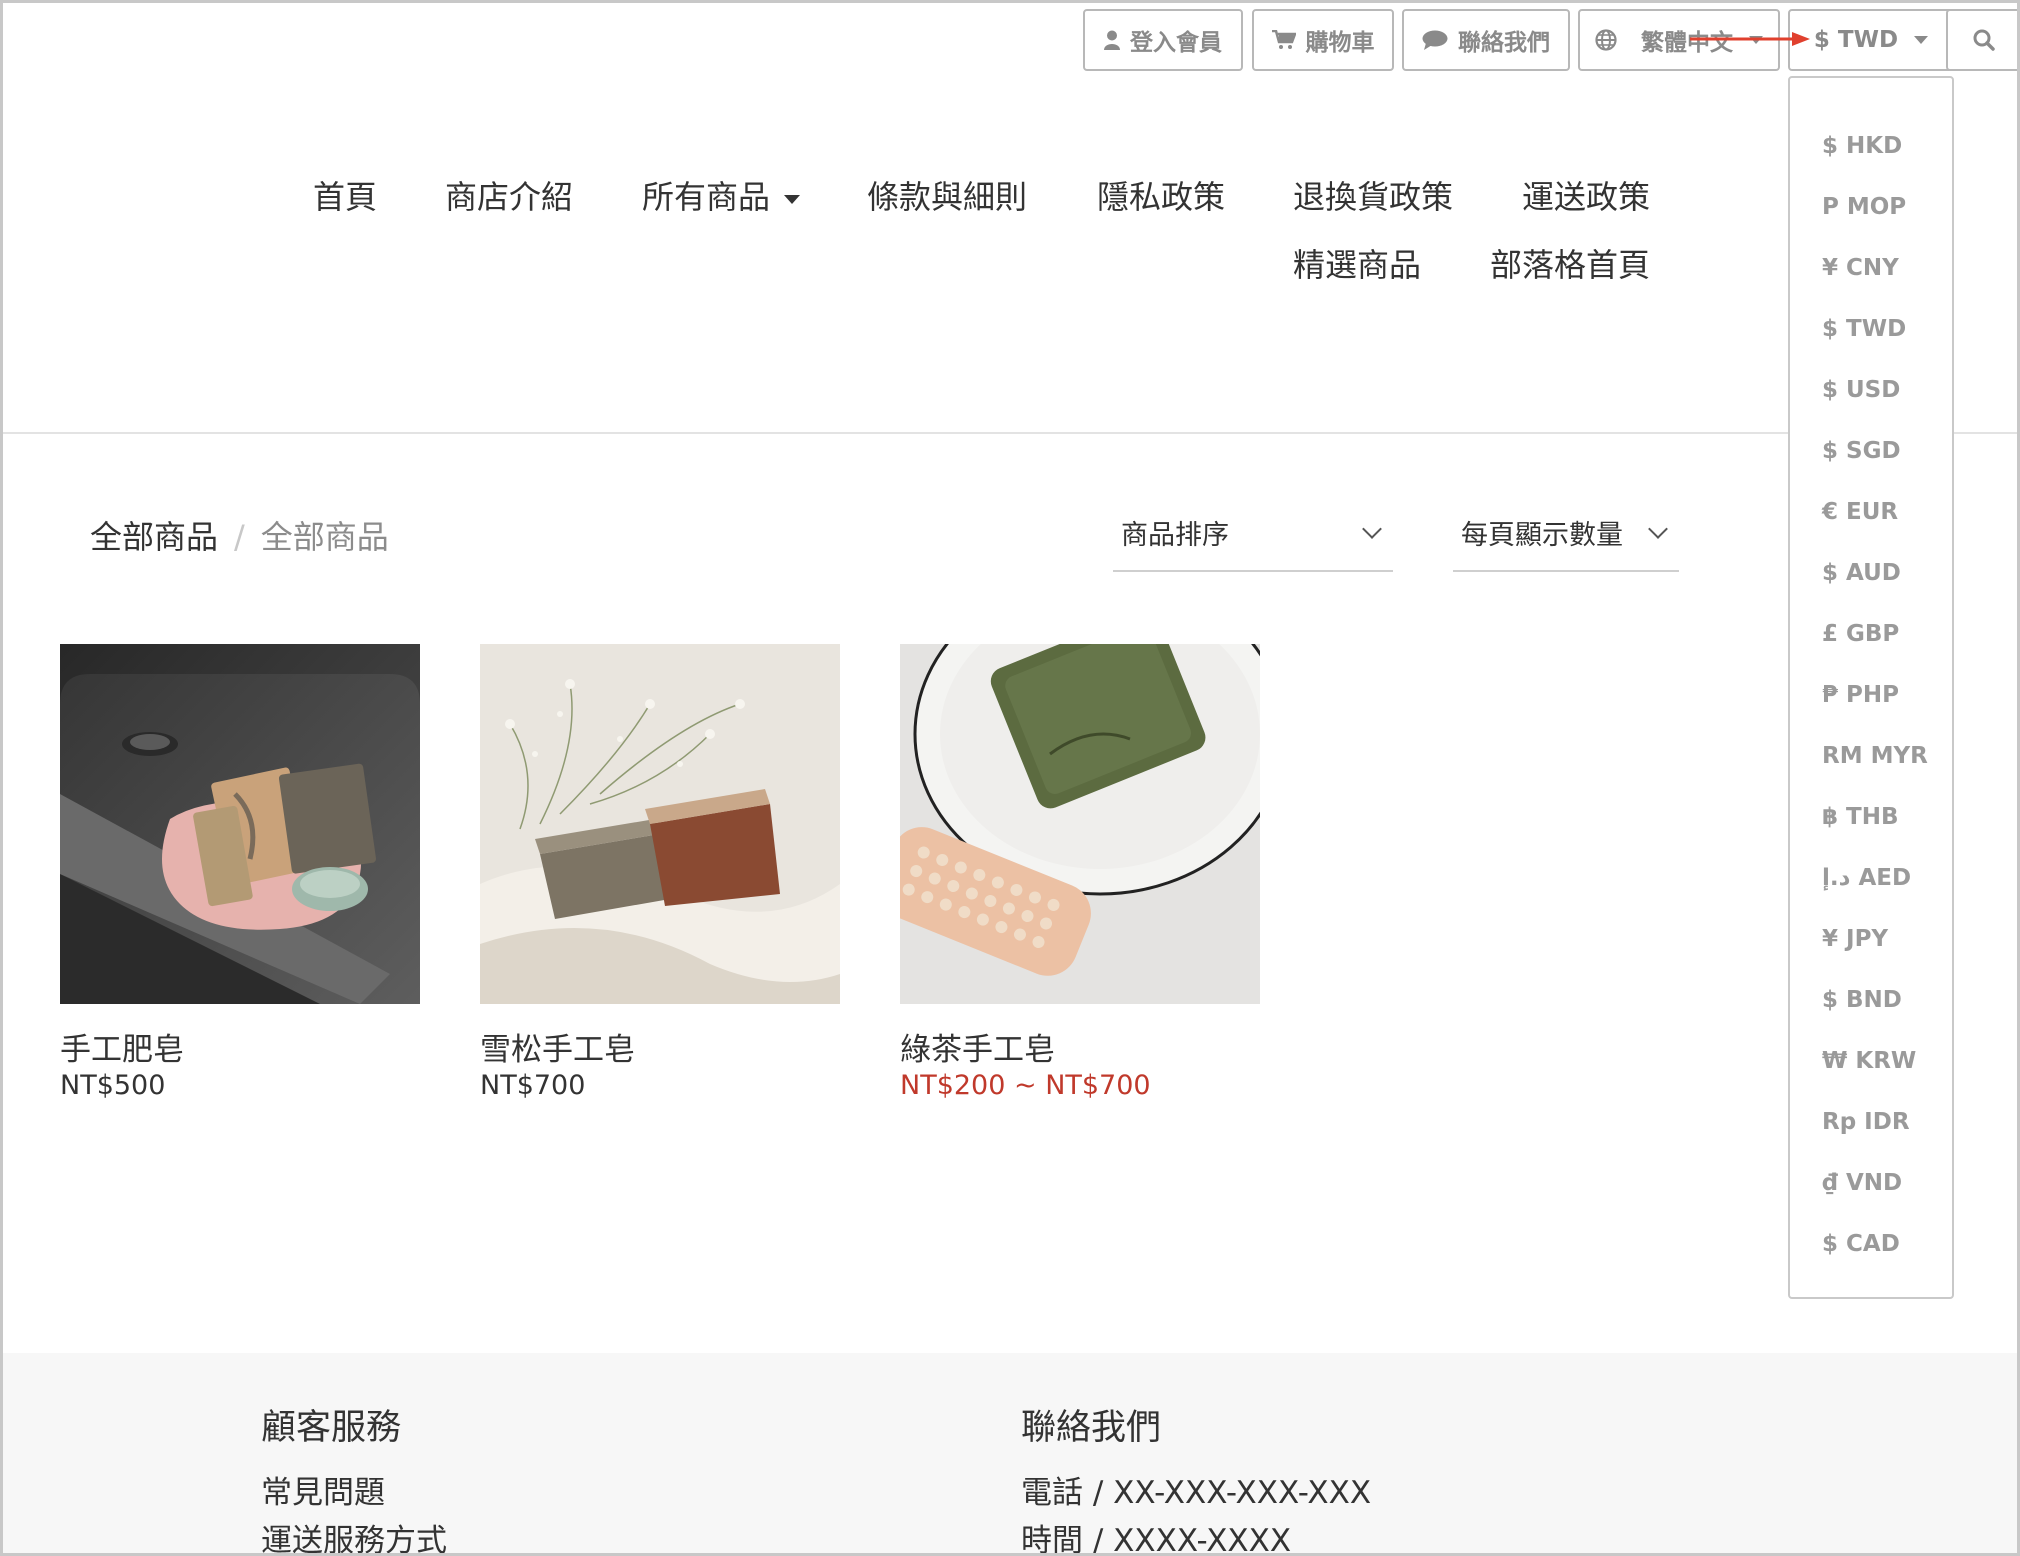 The height and width of the screenshot is (1556, 2020). Describe the element at coordinates (1340, 43) in the screenshot. I see `cart-label: 購物車` at that location.